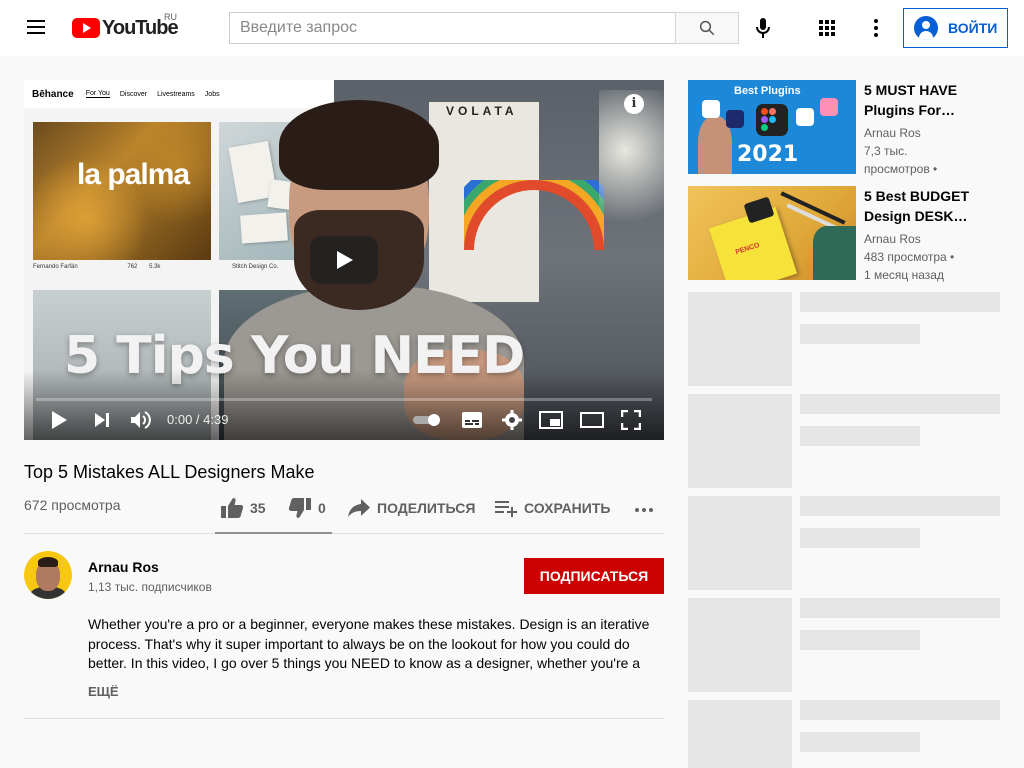 Image resolution: width=1024 pixels, height=768 pixels. I want to click on thumb-title: Best Plugins, so click(767, 91).